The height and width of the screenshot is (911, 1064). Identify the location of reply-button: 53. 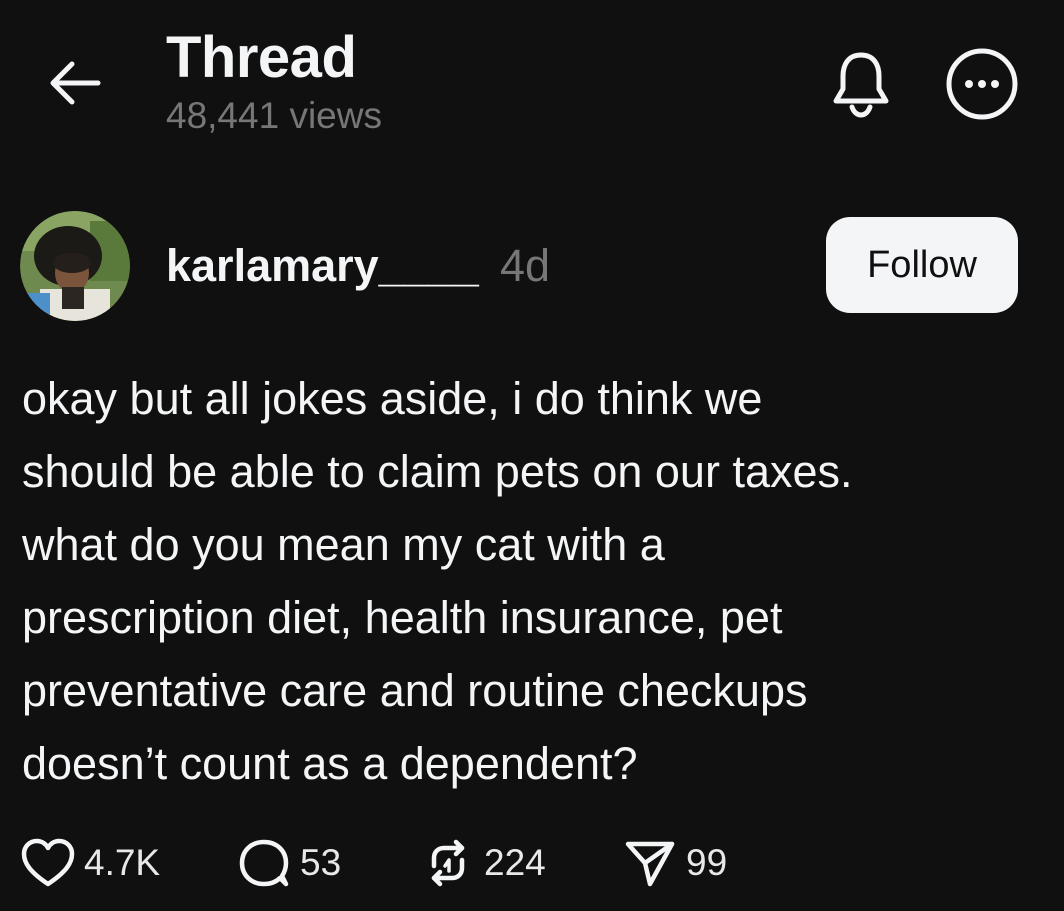
(288, 863).